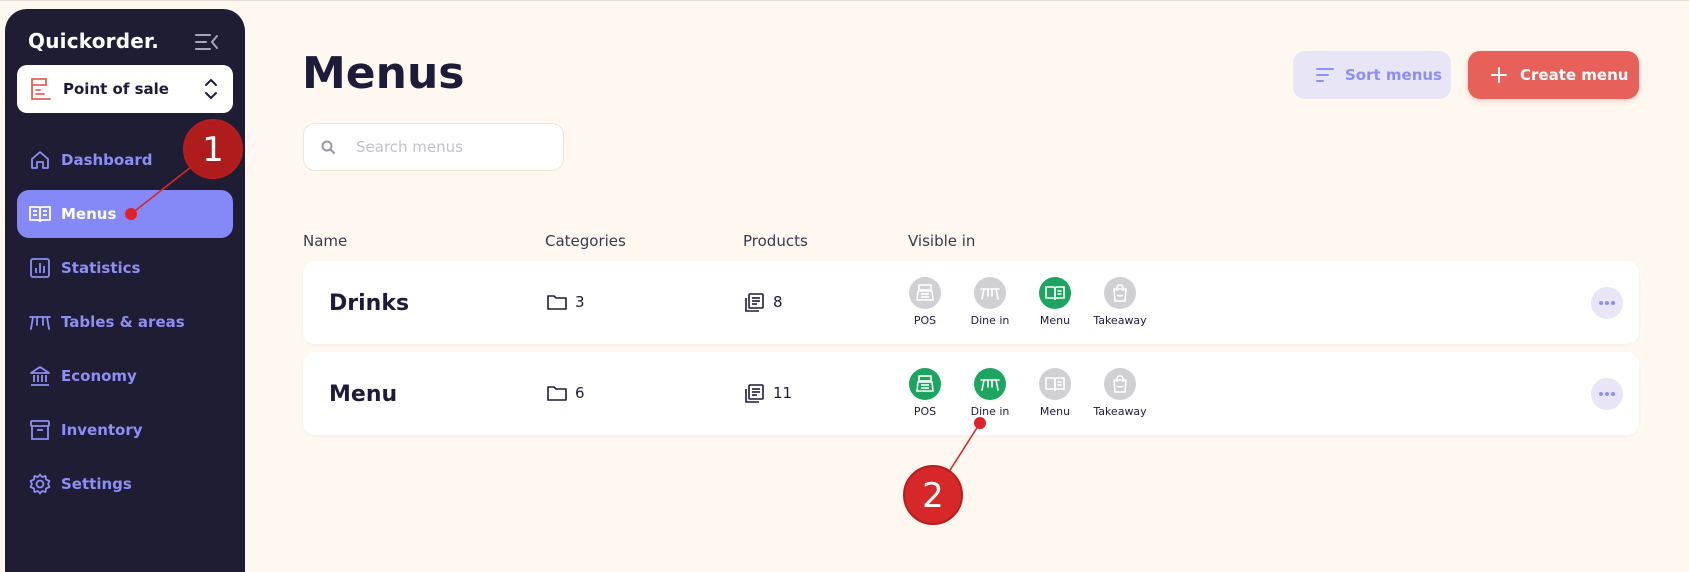 This screenshot has height=572, width=1689. Describe the element at coordinates (580, 302) in the screenshot. I see `categories-count: 3` at that location.